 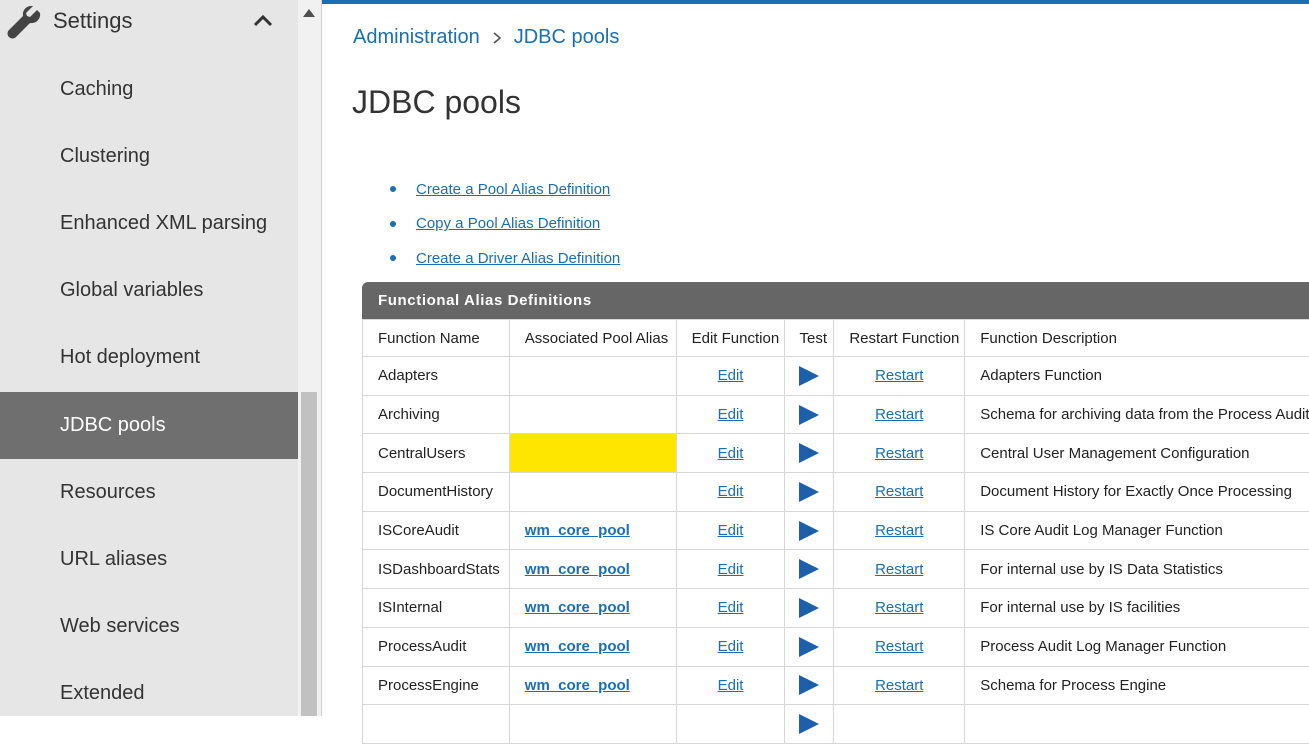 What do you see at coordinates (310, 358) in the screenshot?
I see `sidebar-scrollbar` at bounding box center [310, 358].